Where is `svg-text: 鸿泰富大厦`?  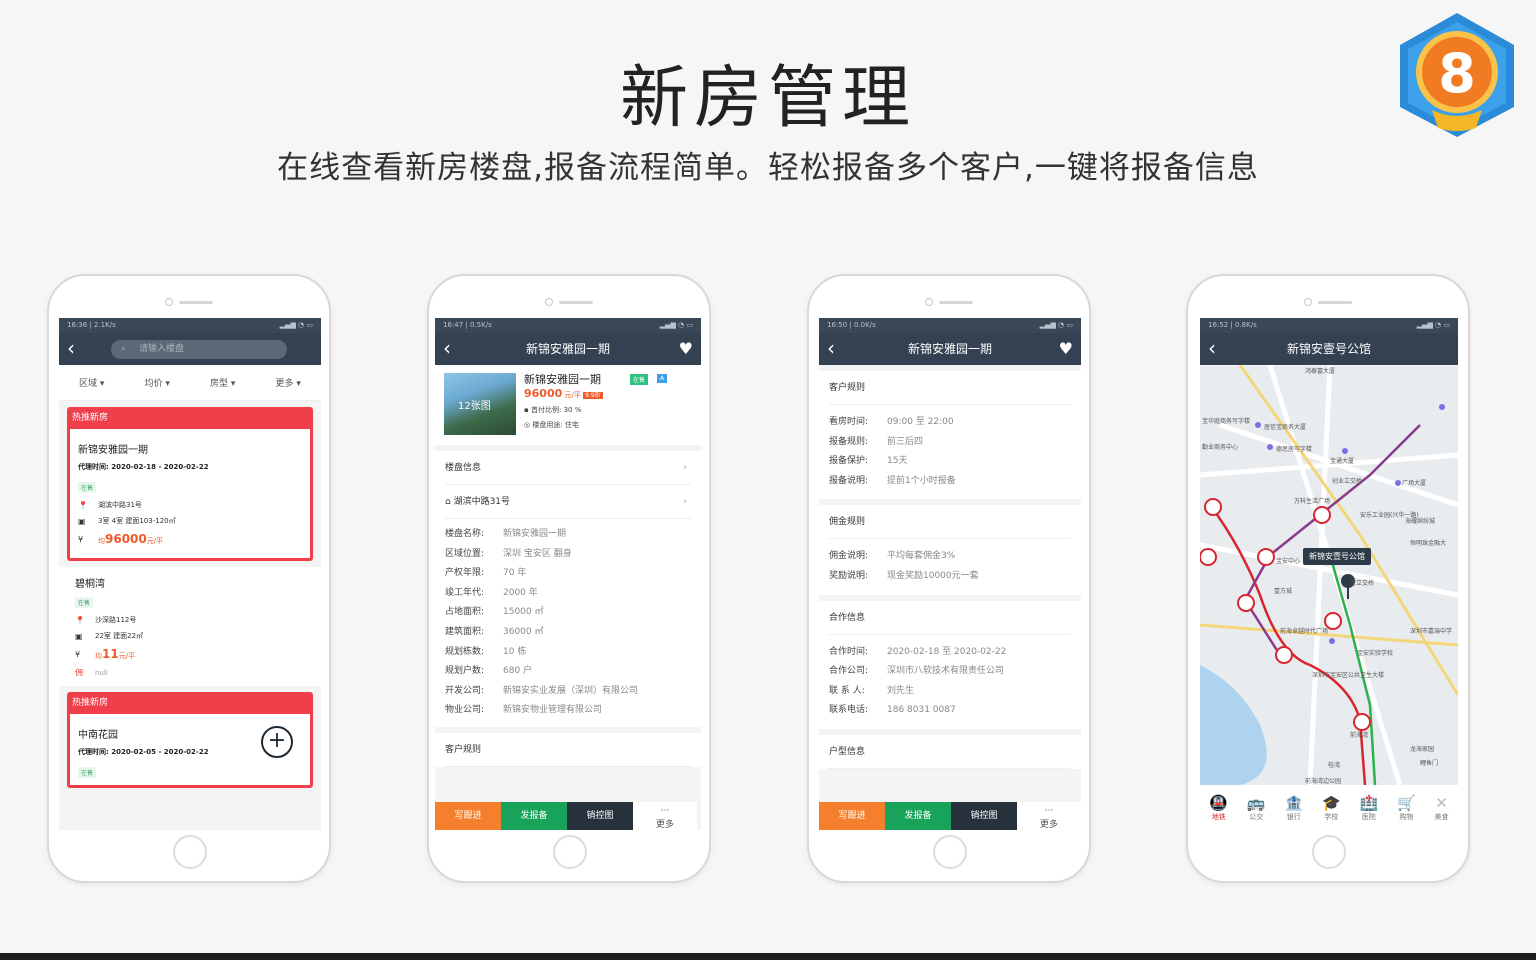 svg-text: 鸿泰富大厦 is located at coordinates (1320, 371).